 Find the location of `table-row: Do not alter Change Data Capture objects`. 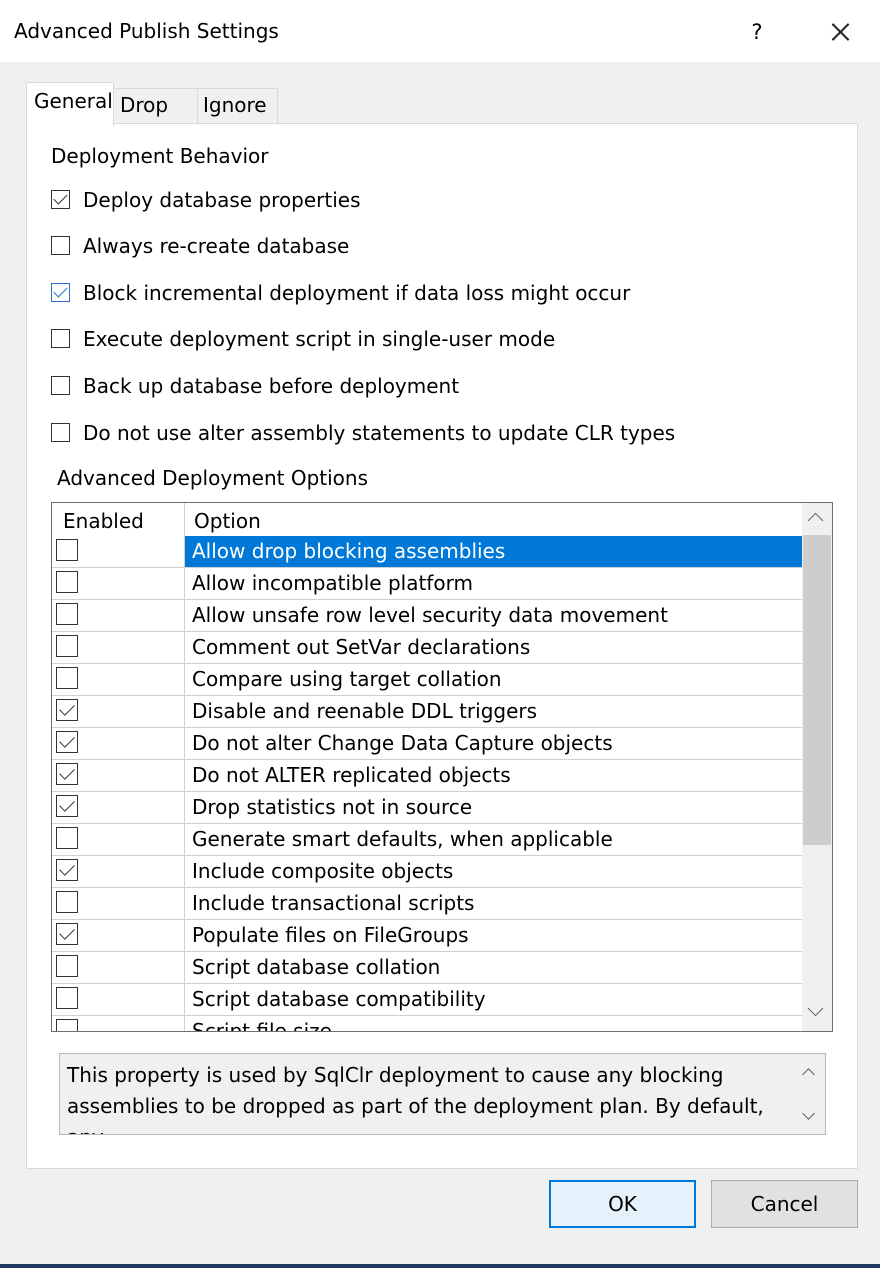

table-row: Do not alter Change Data Capture objects is located at coordinates (427, 744).